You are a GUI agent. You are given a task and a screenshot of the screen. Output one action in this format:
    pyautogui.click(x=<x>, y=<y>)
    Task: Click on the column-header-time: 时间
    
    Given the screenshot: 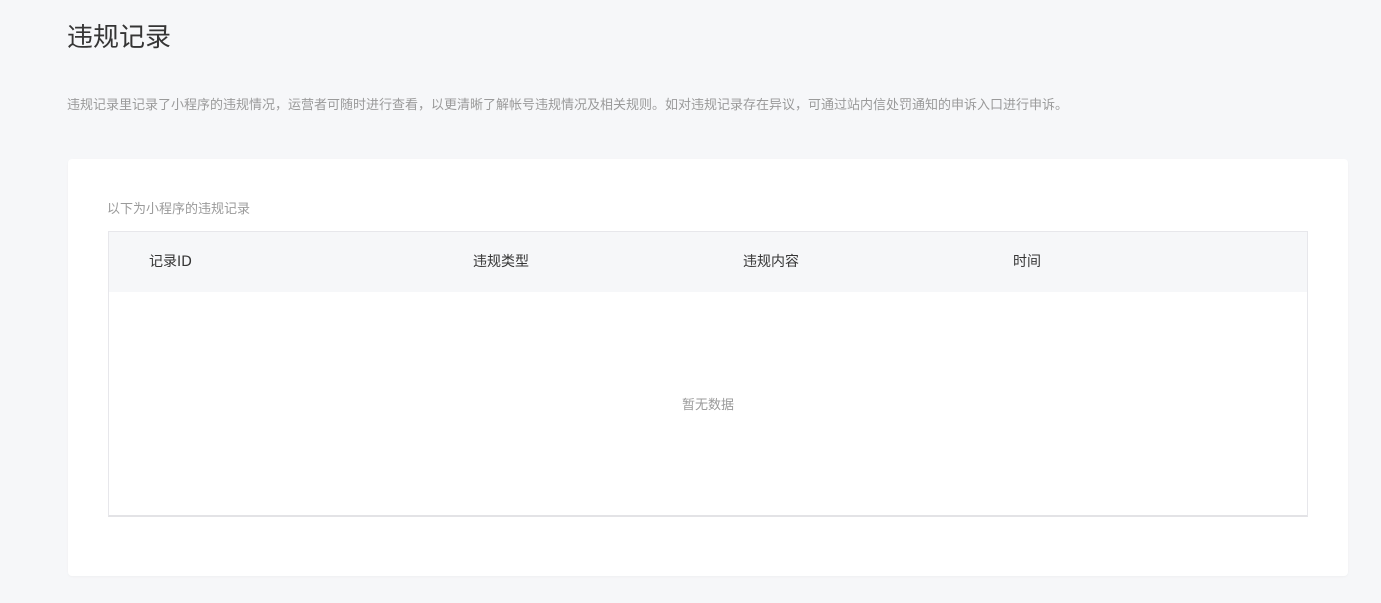 What is the action you would take?
    pyautogui.click(x=1027, y=262)
    